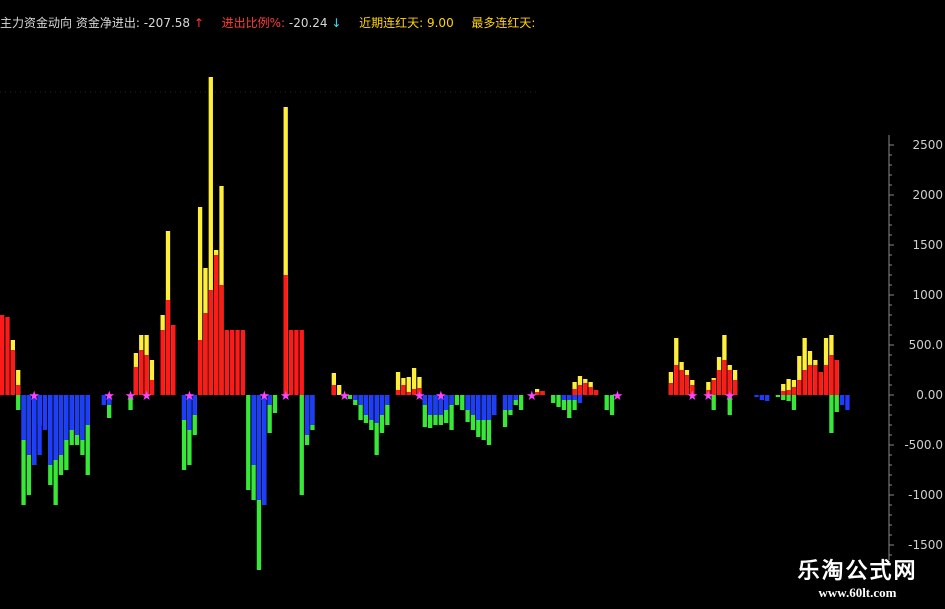 This screenshot has height=609, width=945. Describe the element at coordinates (36, 23) in the screenshot. I see `indicator-title: 主力资金动向` at that location.